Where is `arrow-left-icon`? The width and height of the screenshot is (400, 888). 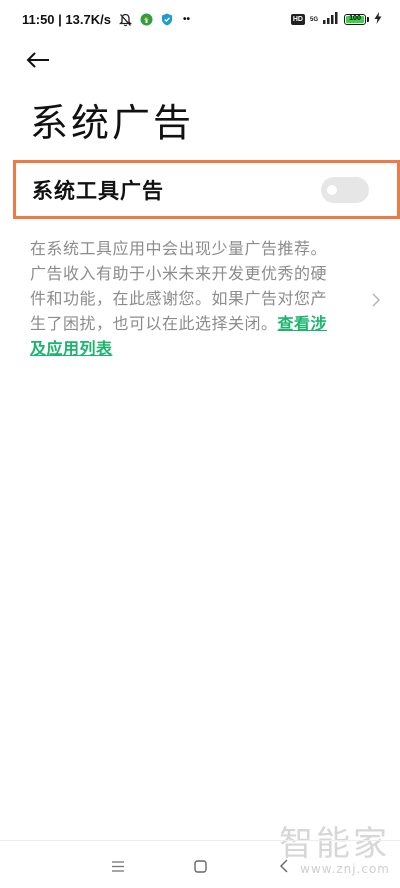 arrow-left-icon is located at coordinates (37, 60).